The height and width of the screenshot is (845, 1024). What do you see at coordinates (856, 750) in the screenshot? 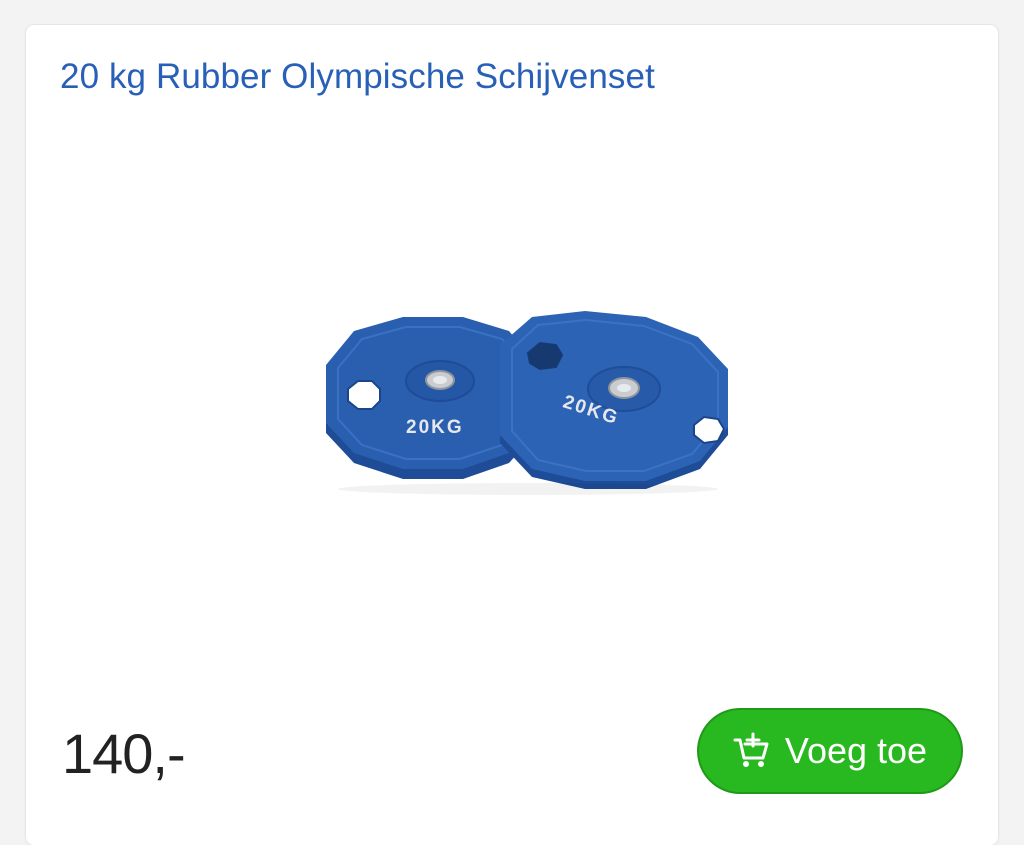
I see `add-to-cart-label: Voeg toe` at bounding box center [856, 750].